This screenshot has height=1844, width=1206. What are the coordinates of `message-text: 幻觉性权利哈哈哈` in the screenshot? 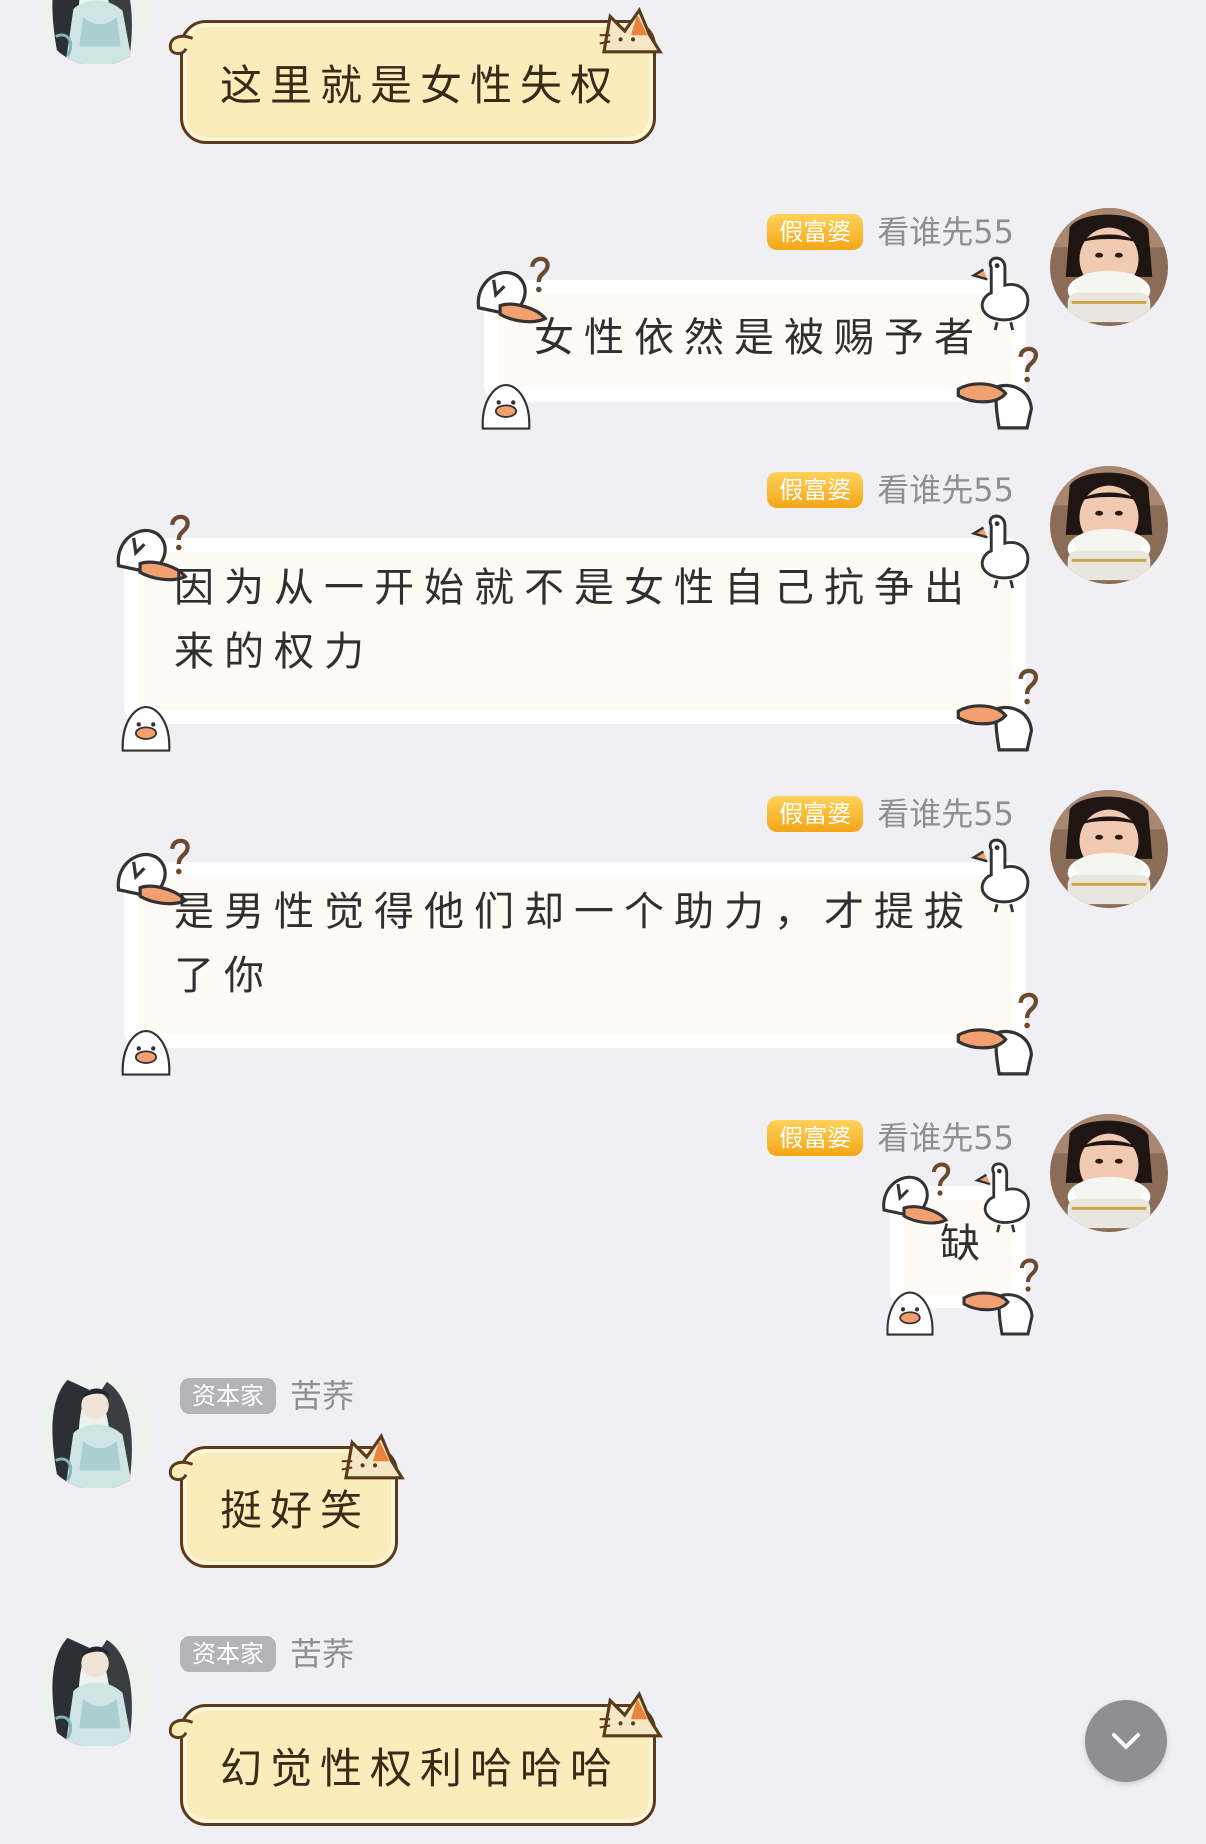 It's located at (420, 1768).